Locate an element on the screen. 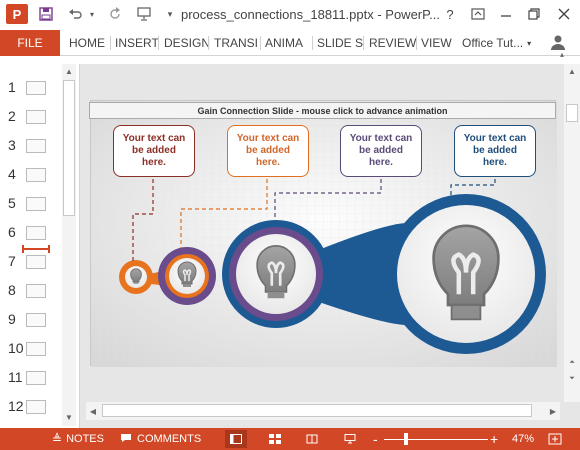 This screenshot has width=580, height=450. zoom-in-button: + is located at coordinates (494, 439).